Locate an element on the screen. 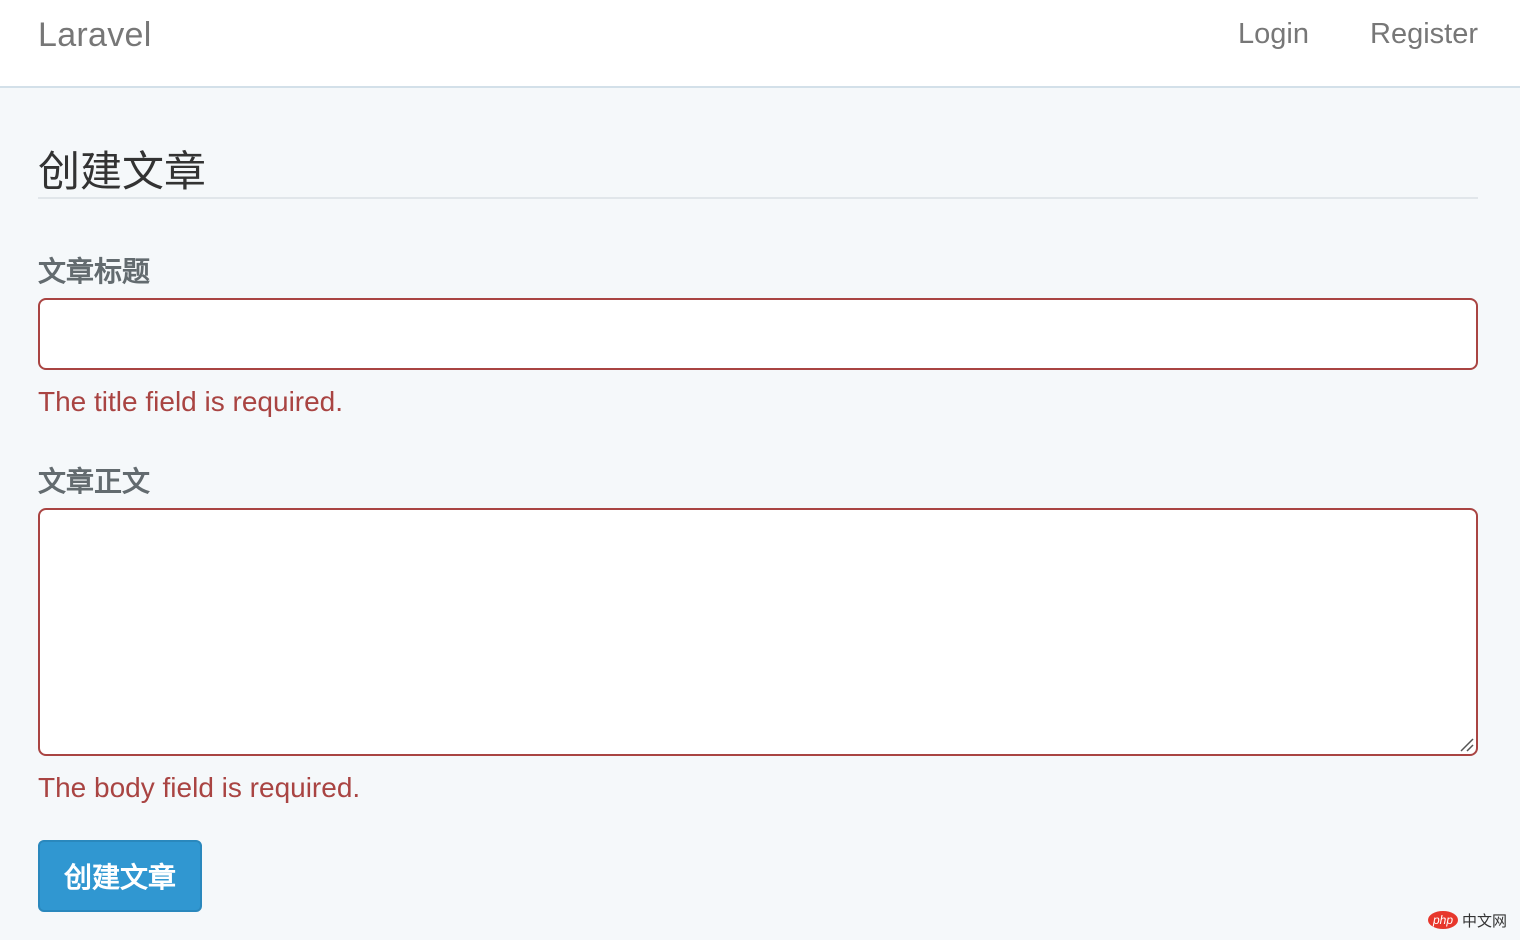  watermark-text: 中文网 is located at coordinates (1485, 921).